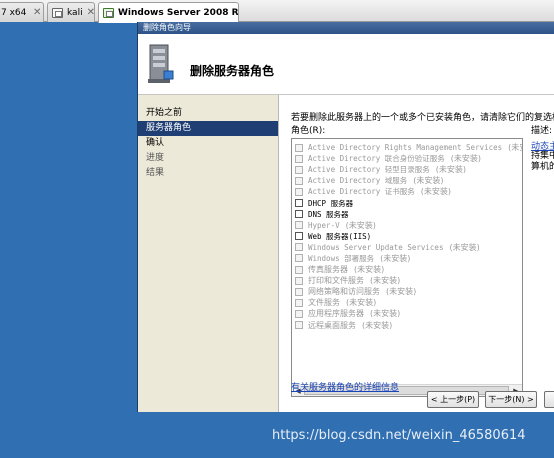 This screenshot has height=458, width=554. I want to click on previous-button: < 上一步(P), so click(453, 399).